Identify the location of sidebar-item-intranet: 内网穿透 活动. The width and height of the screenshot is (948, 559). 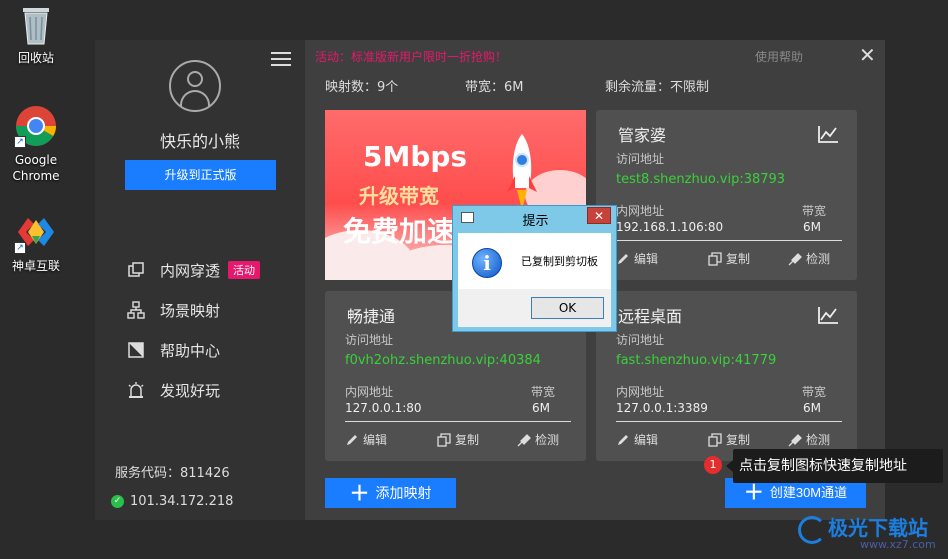
(212, 270).